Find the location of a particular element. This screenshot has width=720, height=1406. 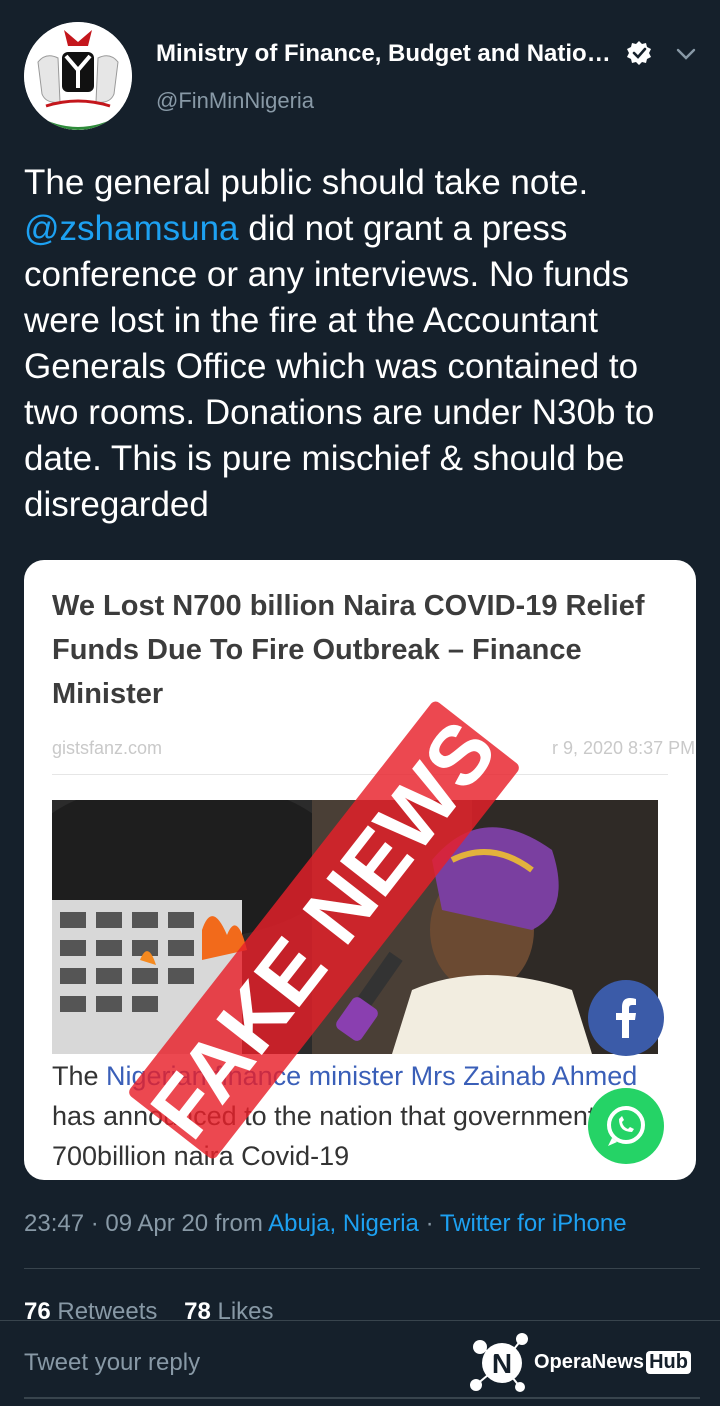

verified-badge-icon is located at coordinates (639, 53).